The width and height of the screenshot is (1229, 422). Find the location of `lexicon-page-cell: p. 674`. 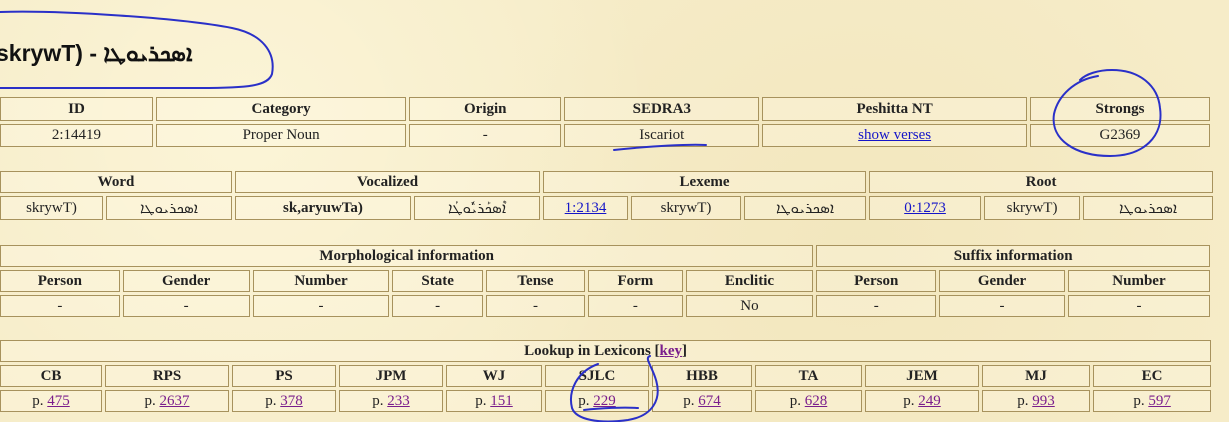

lexicon-page-cell: p. 674 is located at coordinates (702, 401).